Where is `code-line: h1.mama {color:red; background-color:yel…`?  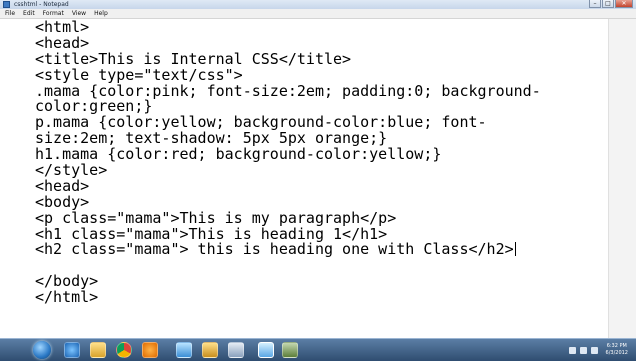 code-line: h1.mama {color:red; background-color:yel… is located at coordinates (238, 154).